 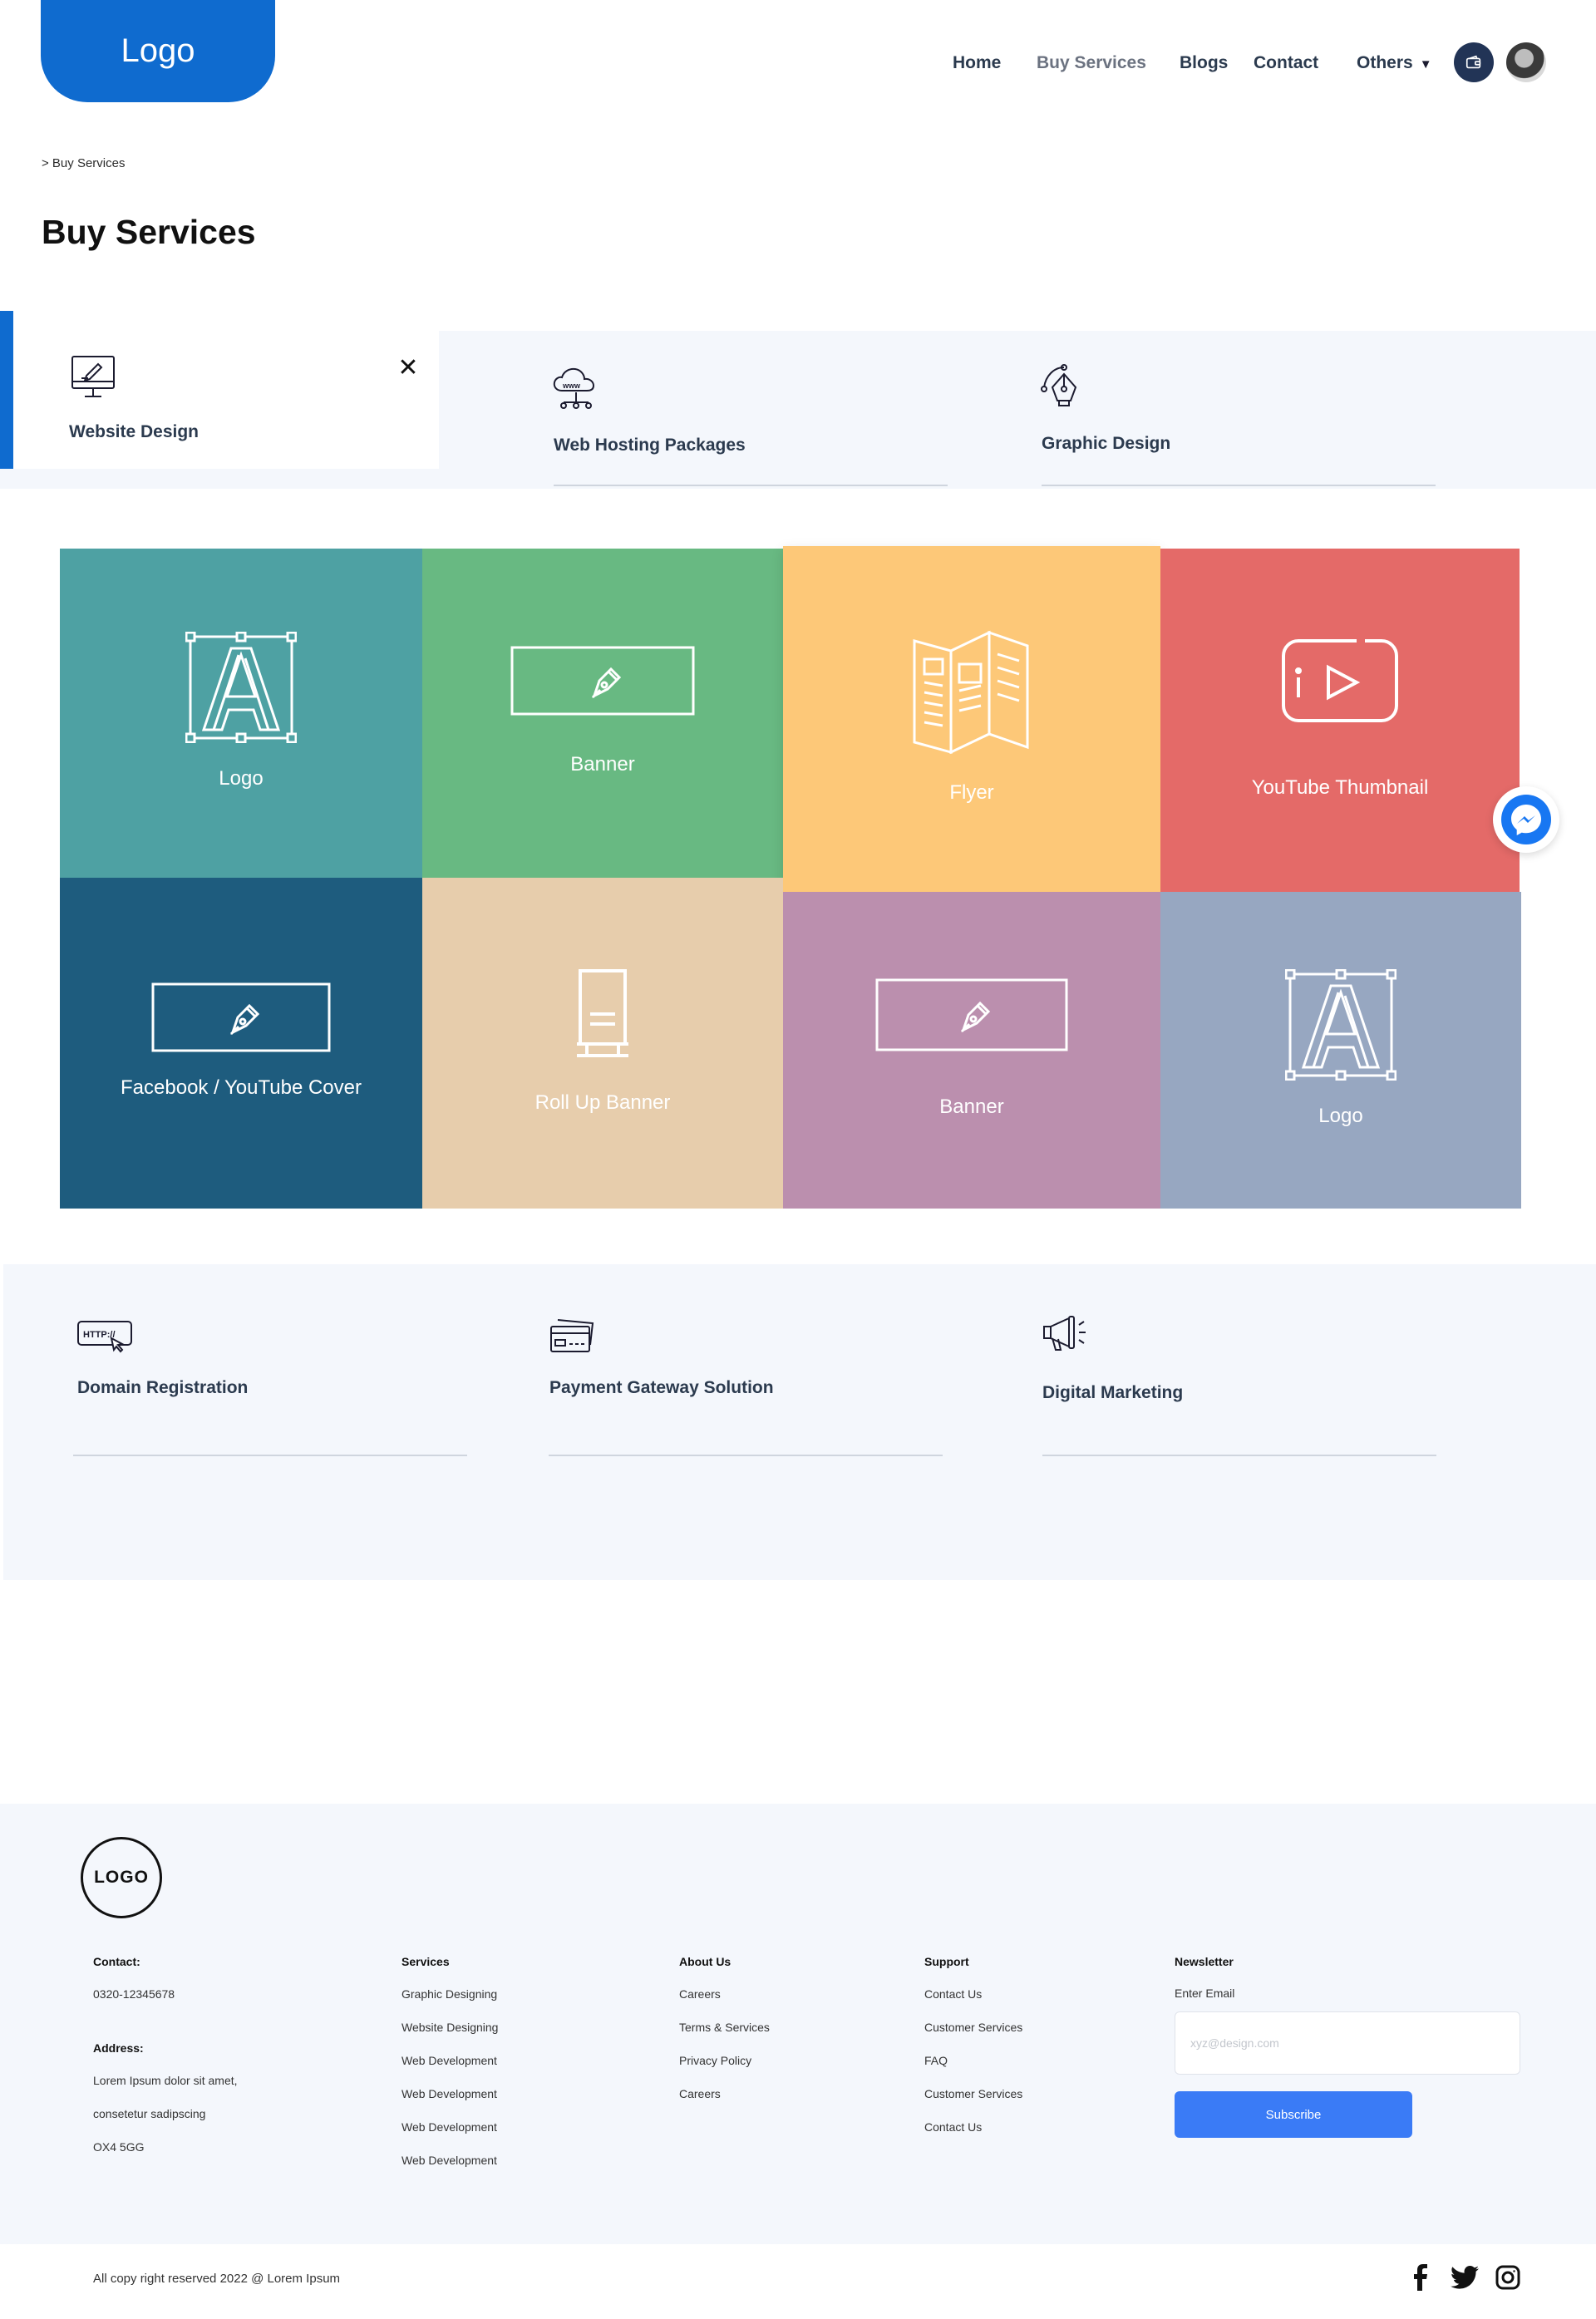 I want to click on instagram-icon, so click(x=1508, y=2277).